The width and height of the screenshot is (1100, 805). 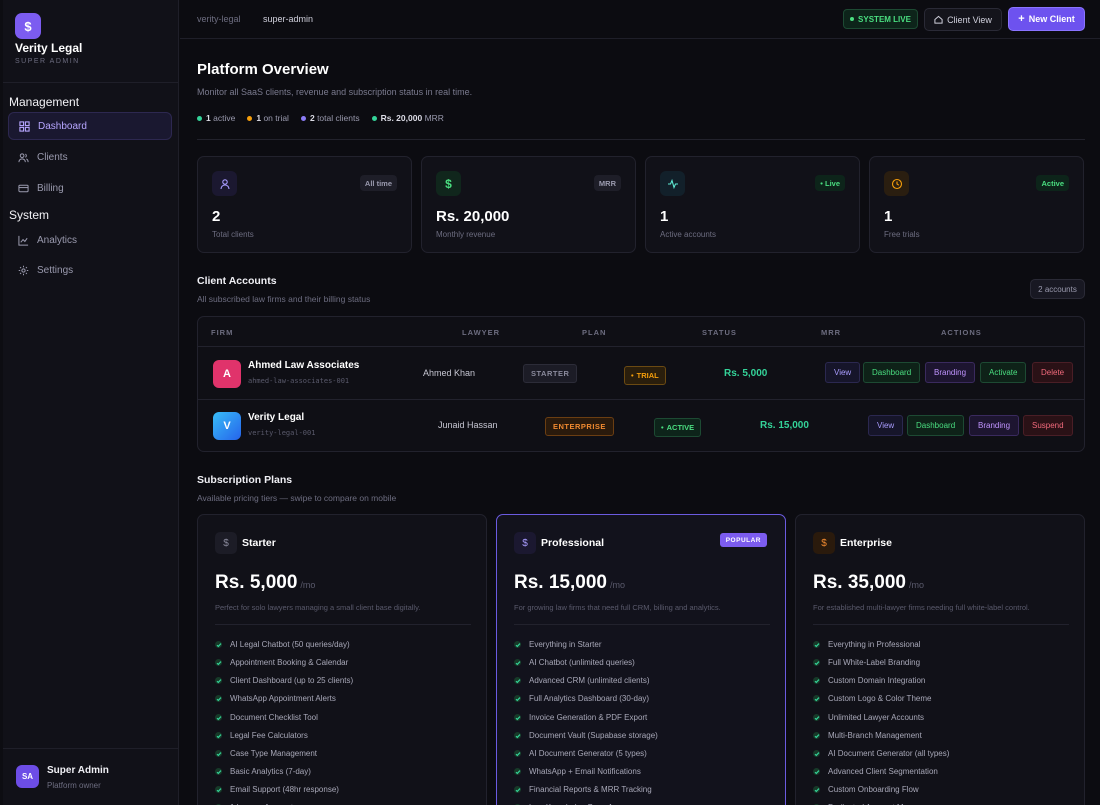 What do you see at coordinates (874, 662) in the screenshot?
I see `plan-feature-label: Full White-Label Branding` at bounding box center [874, 662].